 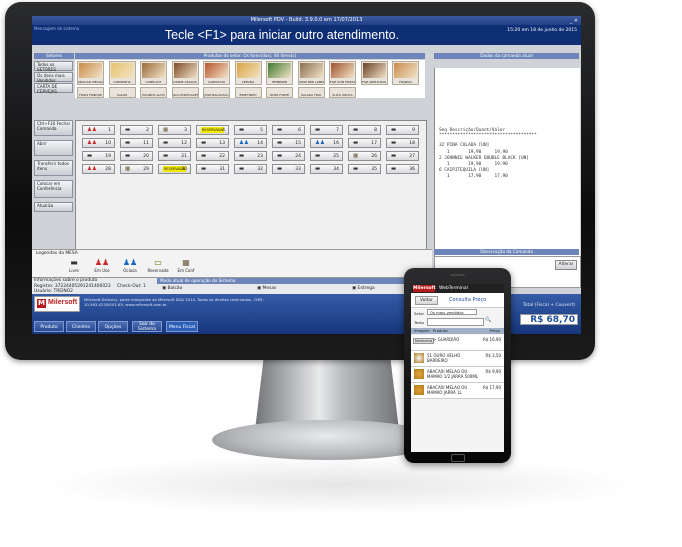 I want to click on product-item: CAIPIRINHA, so click(x=122, y=73).